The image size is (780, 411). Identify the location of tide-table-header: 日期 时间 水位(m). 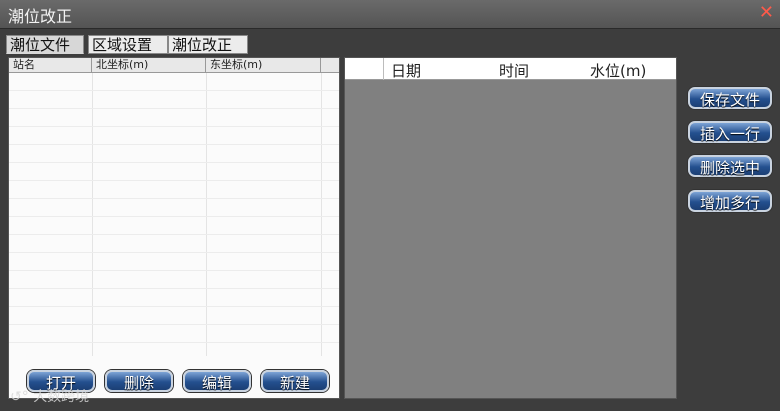
(510, 69).